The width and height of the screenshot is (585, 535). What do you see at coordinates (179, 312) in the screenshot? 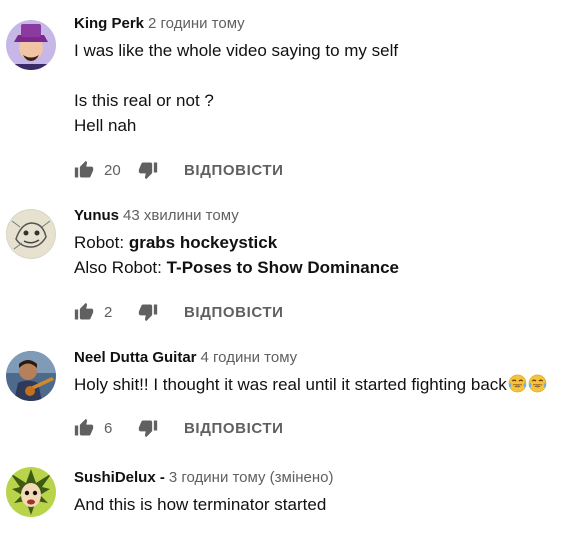
I see `comment-actions: 2 ВІДПОВІСТИ` at bounding box center [179, 312].